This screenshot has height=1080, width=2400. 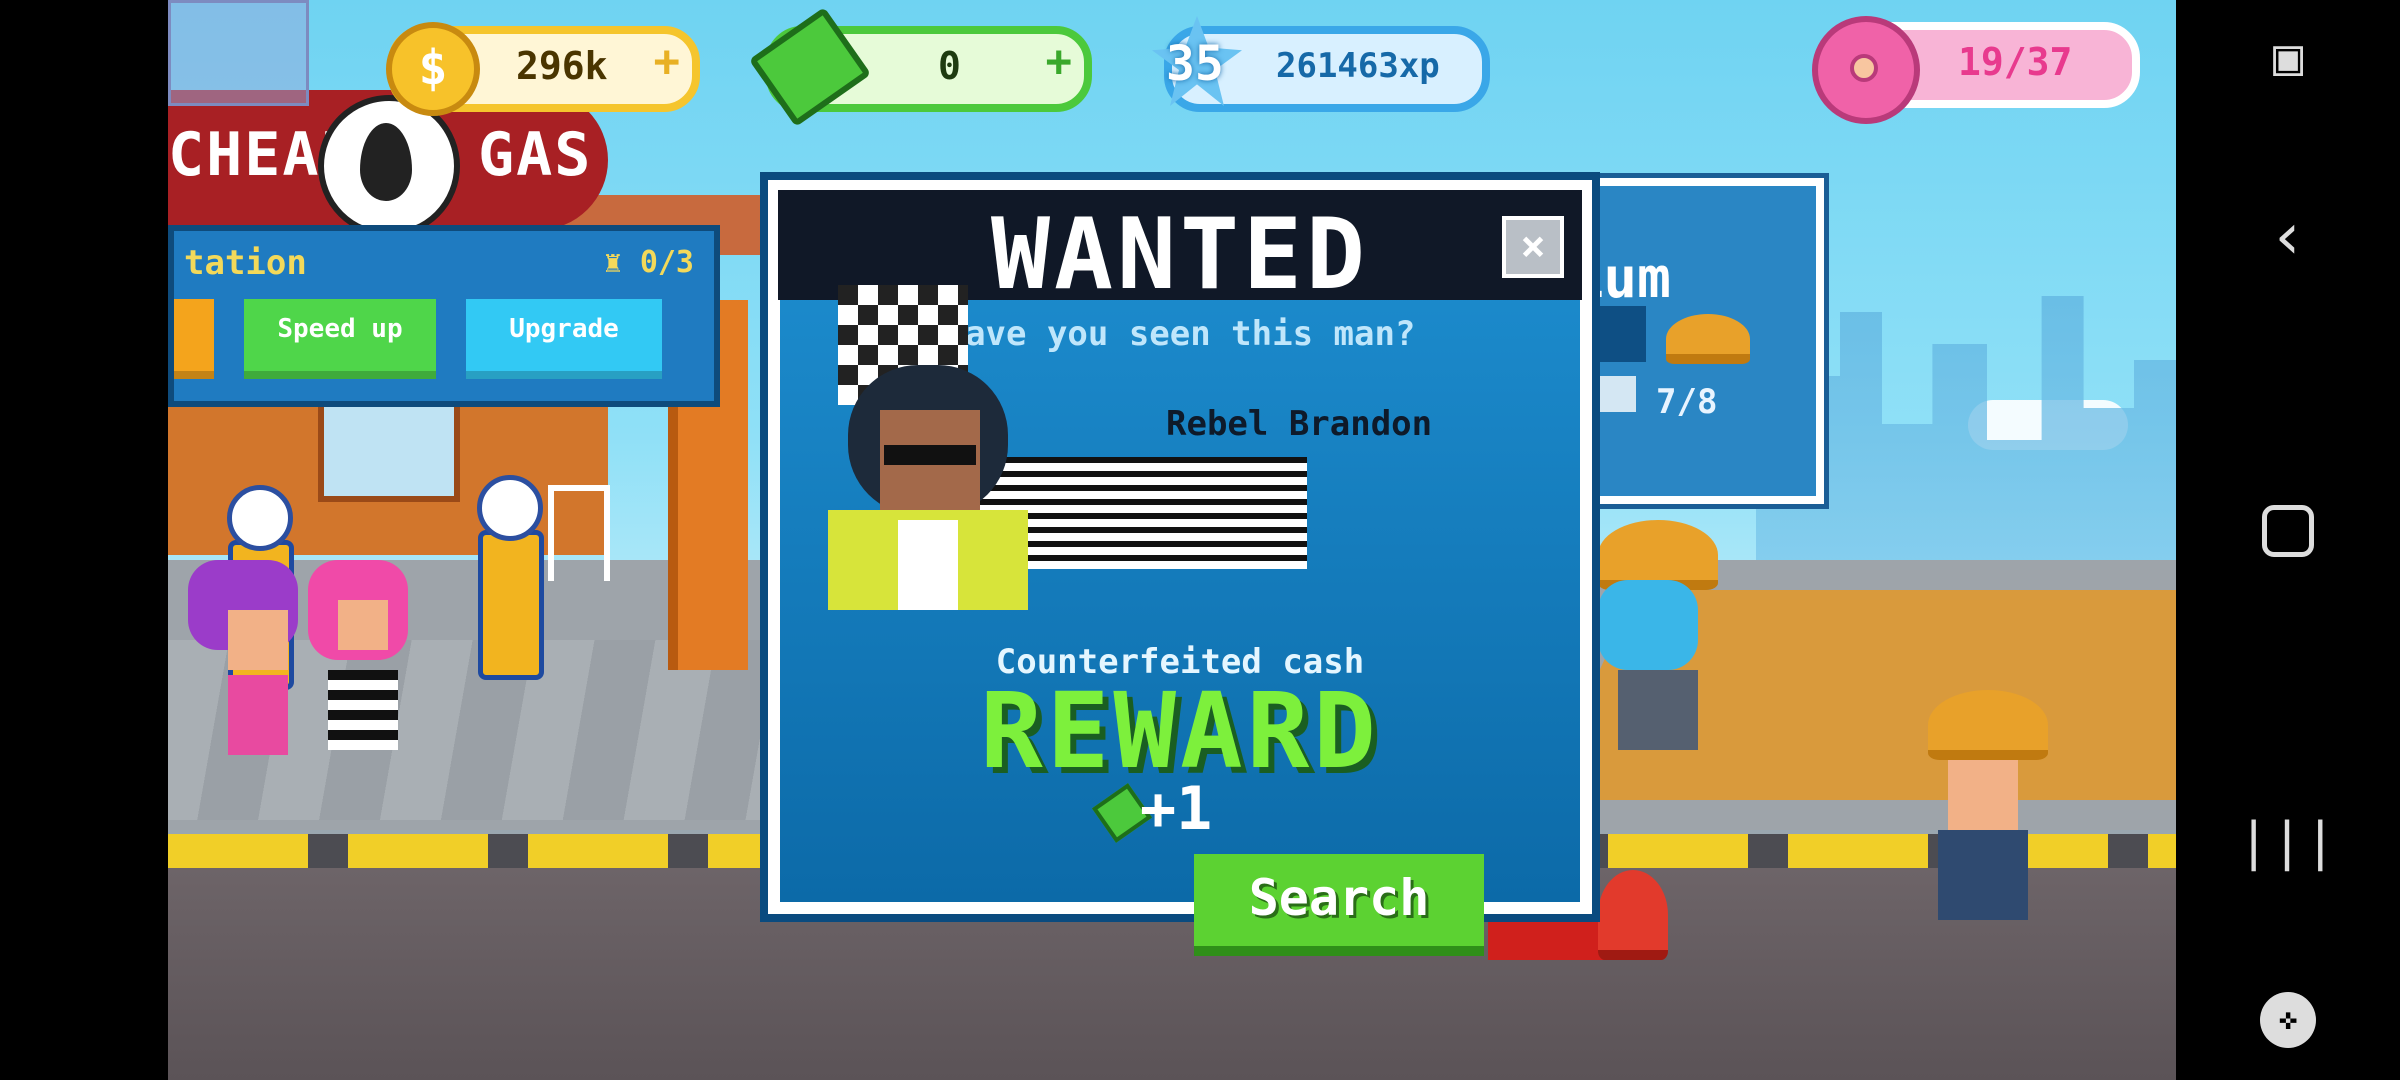 I want to click on hair, so click(x=1648, y=625).